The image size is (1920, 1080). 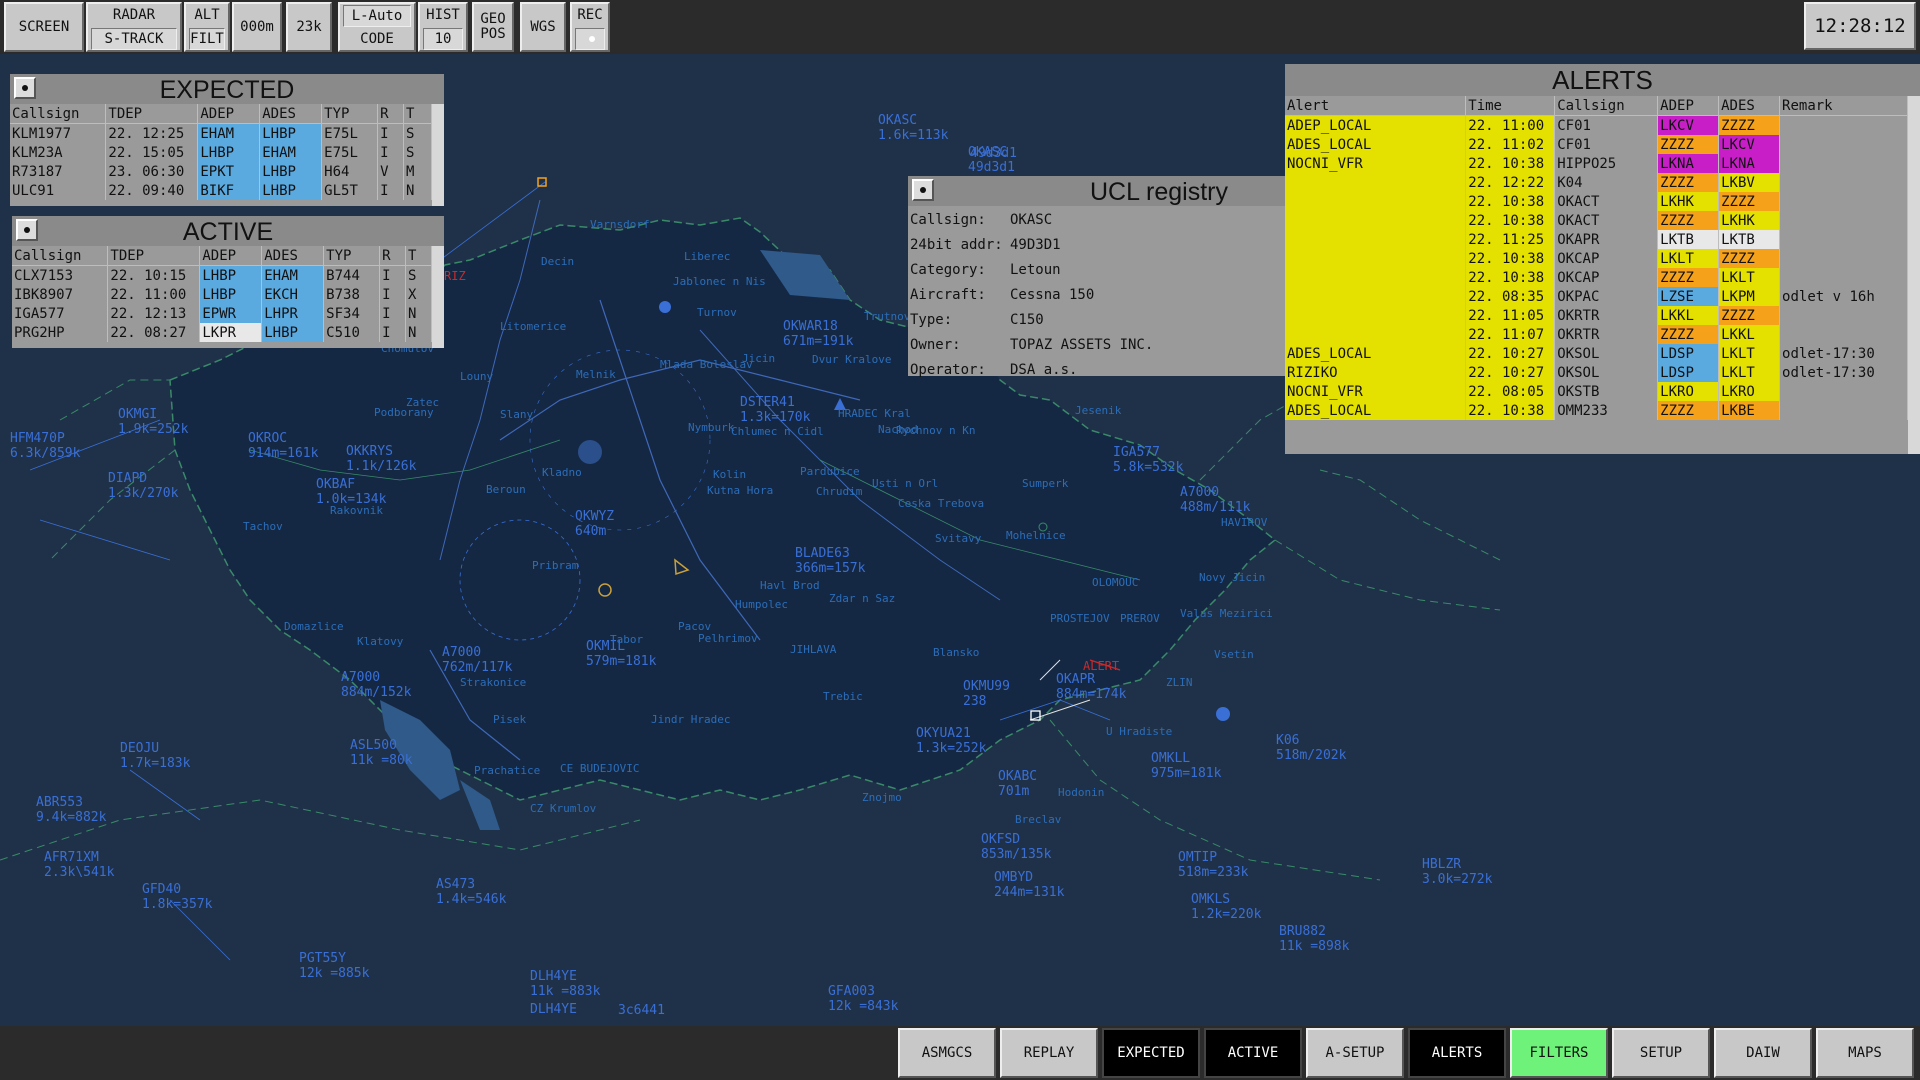 I want to click on track-label: 1.3k=252k, so click(x=951, y=748).